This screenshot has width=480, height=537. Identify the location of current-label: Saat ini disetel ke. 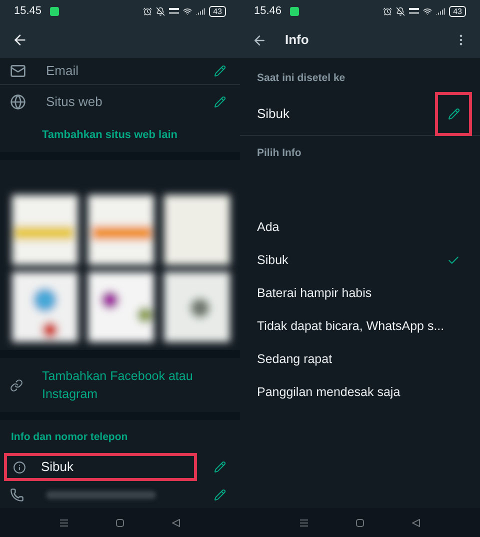
(301, 78).